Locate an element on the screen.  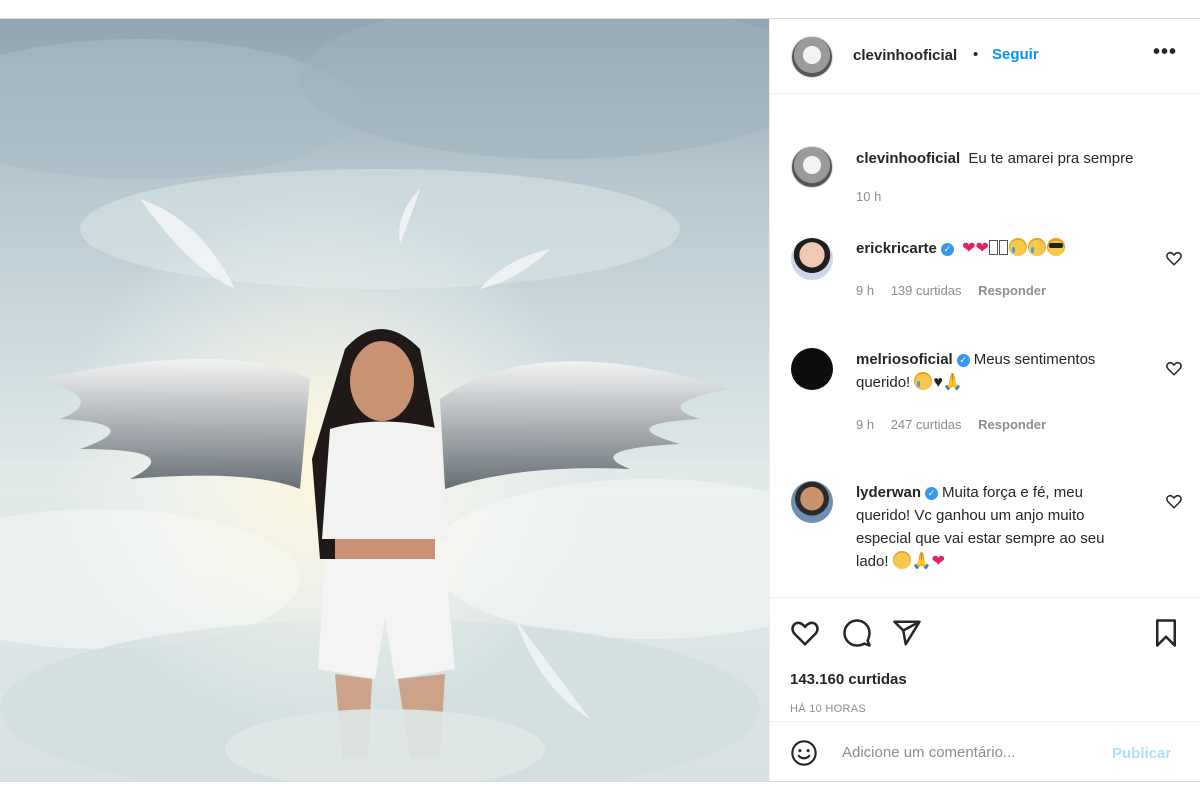
comment-body-line1: Meus sentimentos is located at coordinates (1034, 359).